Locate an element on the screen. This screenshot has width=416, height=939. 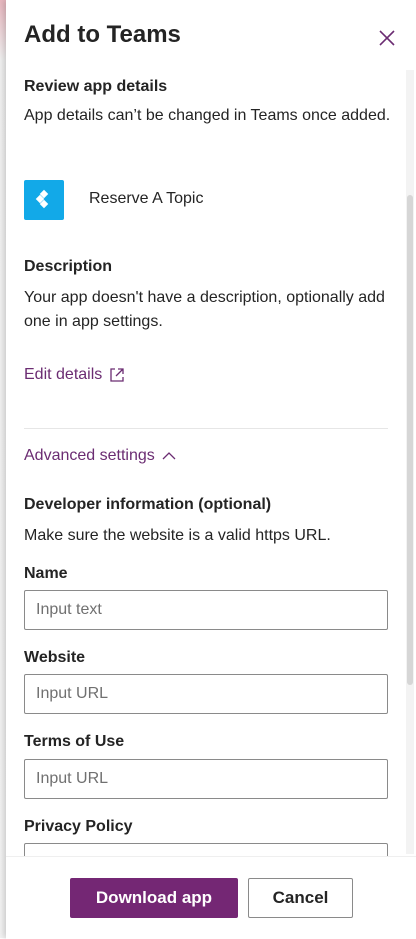
close-button is located at coordinates (387, 38).